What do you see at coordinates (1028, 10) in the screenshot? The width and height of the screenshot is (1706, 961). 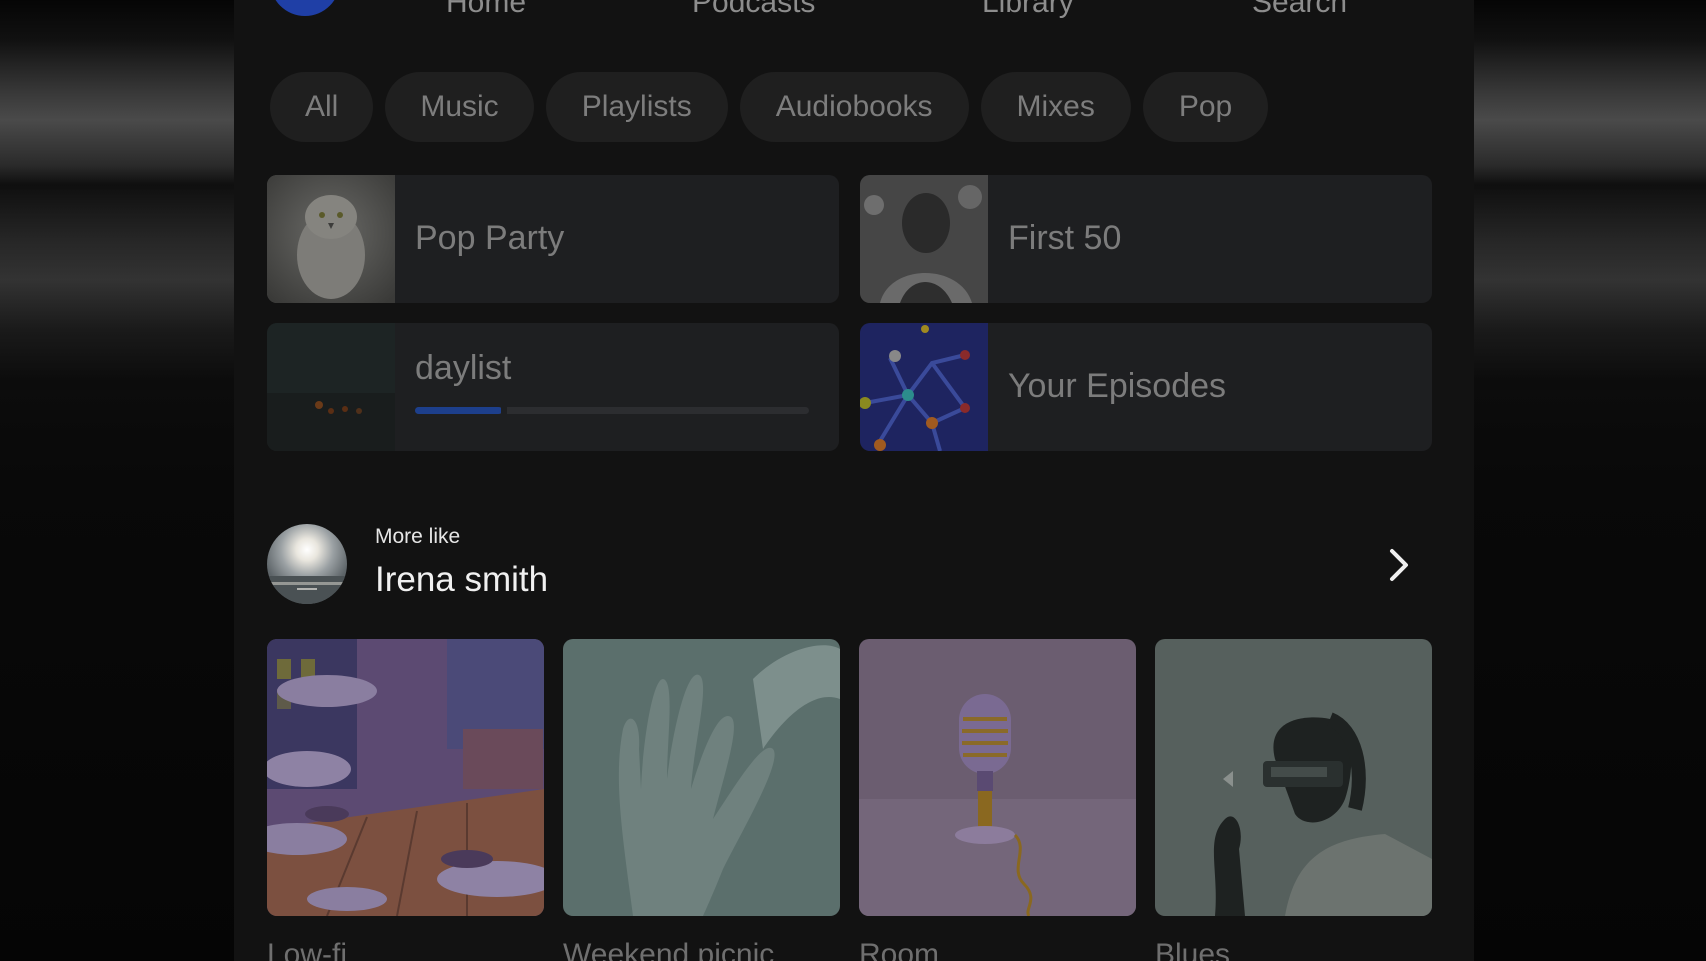 I see `nav-library: Library` at bounding box center [1028, 10].